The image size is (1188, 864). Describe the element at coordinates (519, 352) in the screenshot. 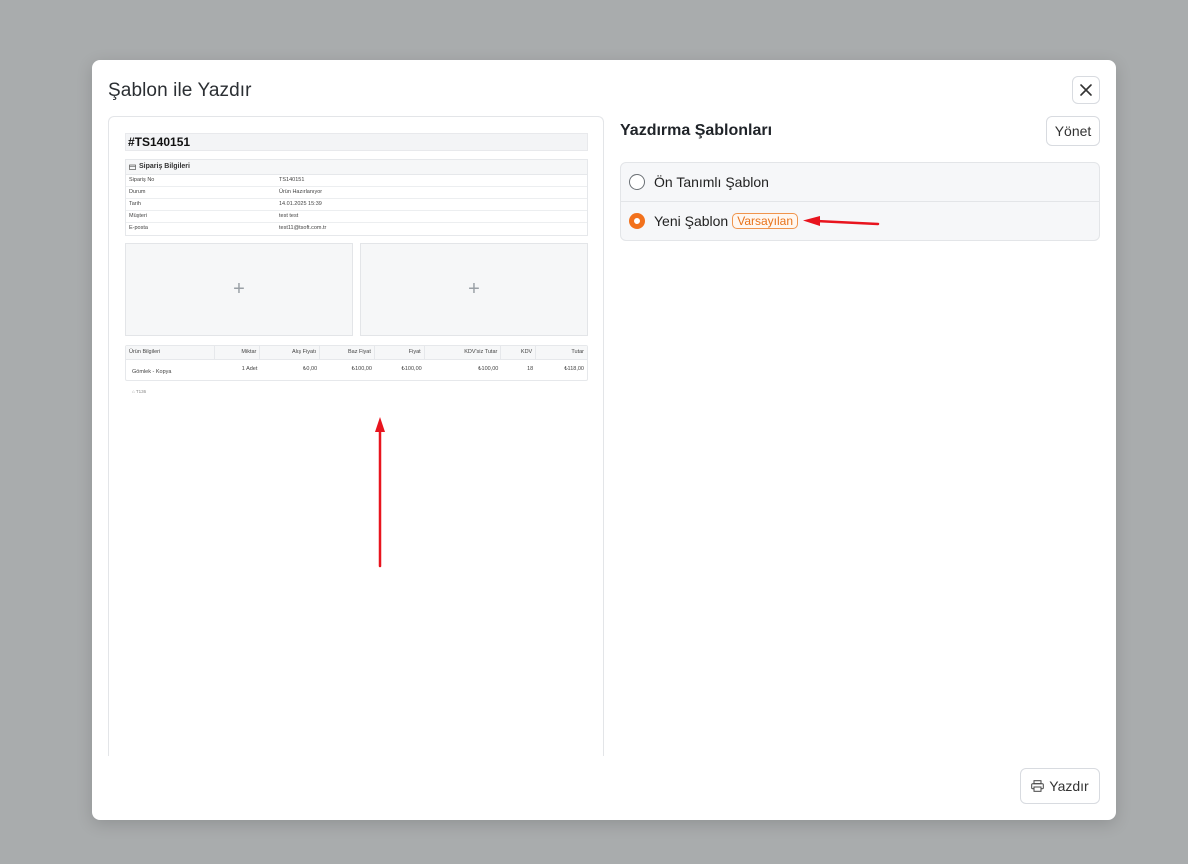

I see `column-header: KDV` at that location.